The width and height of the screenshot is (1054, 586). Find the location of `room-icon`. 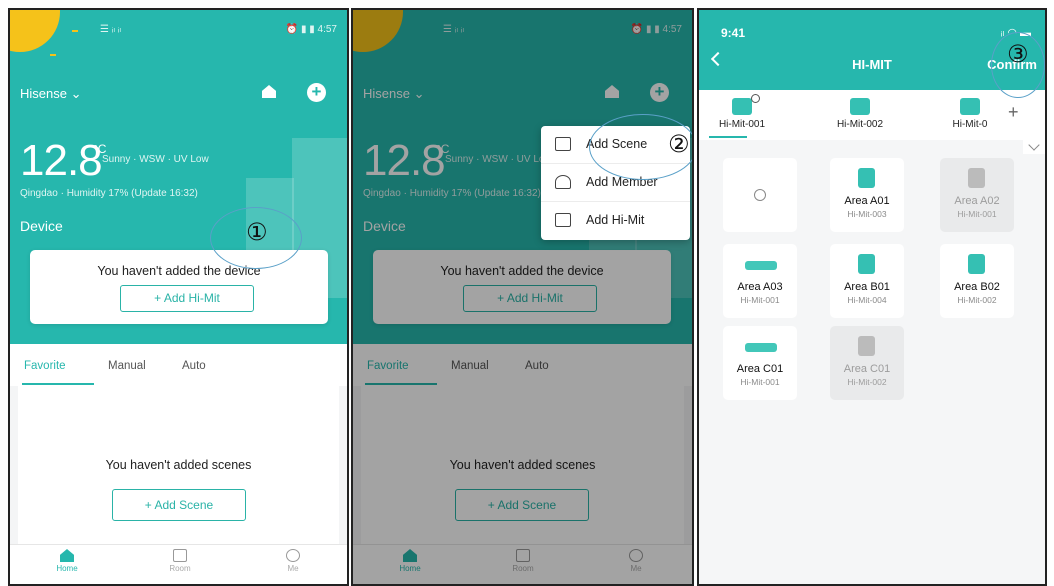

room-icon is located at coordinates (180, 555).